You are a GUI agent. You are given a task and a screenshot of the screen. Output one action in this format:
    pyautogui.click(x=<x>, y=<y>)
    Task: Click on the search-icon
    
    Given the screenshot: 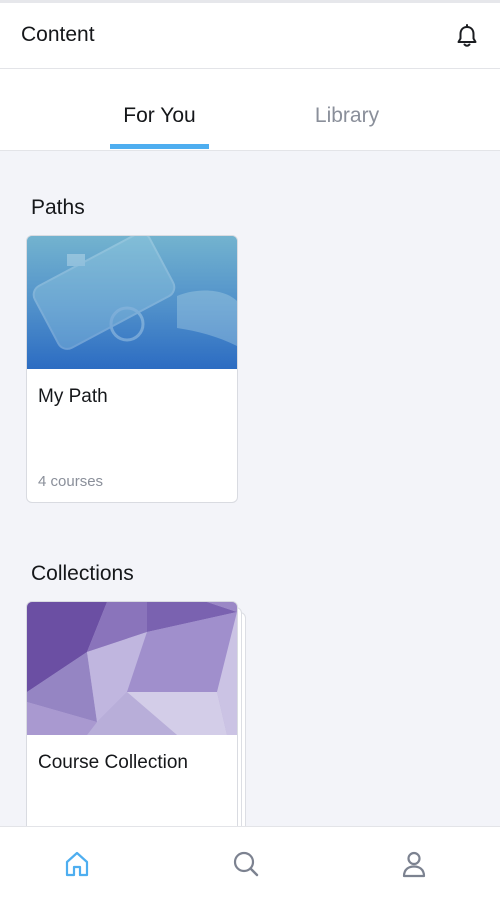 What is the action you would take?
    pyautogui.click(x=246, y=864)
    